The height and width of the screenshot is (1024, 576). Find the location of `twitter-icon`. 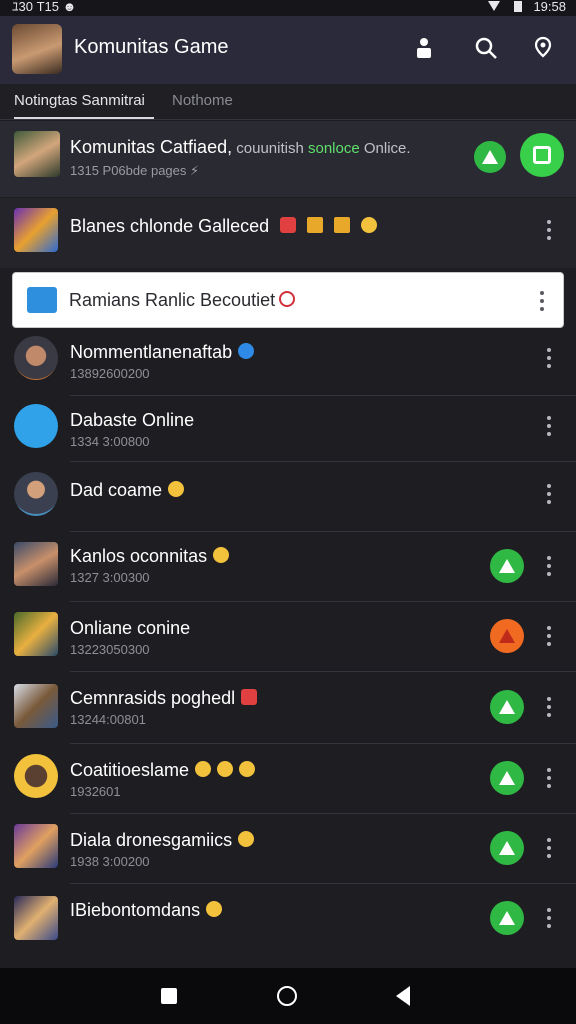

twitter-icon is located at coordinates (36, 426).